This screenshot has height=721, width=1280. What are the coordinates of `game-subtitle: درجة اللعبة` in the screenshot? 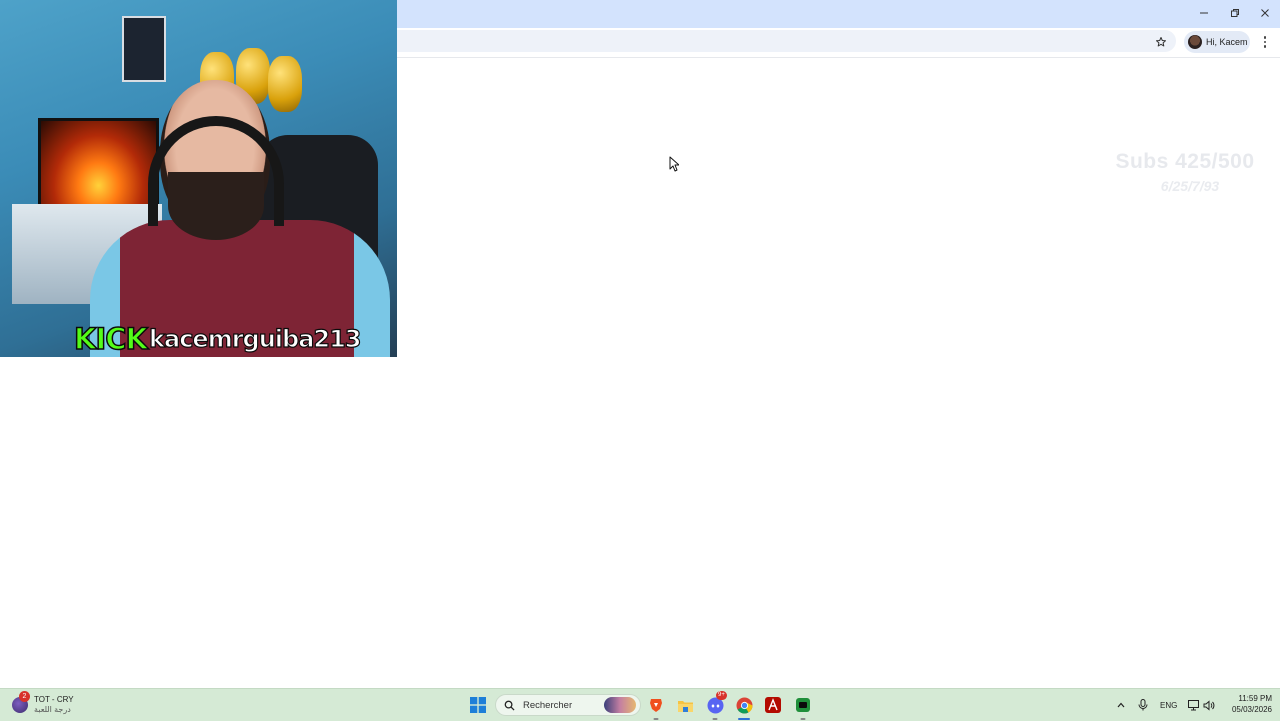 It's located at (52, 709).